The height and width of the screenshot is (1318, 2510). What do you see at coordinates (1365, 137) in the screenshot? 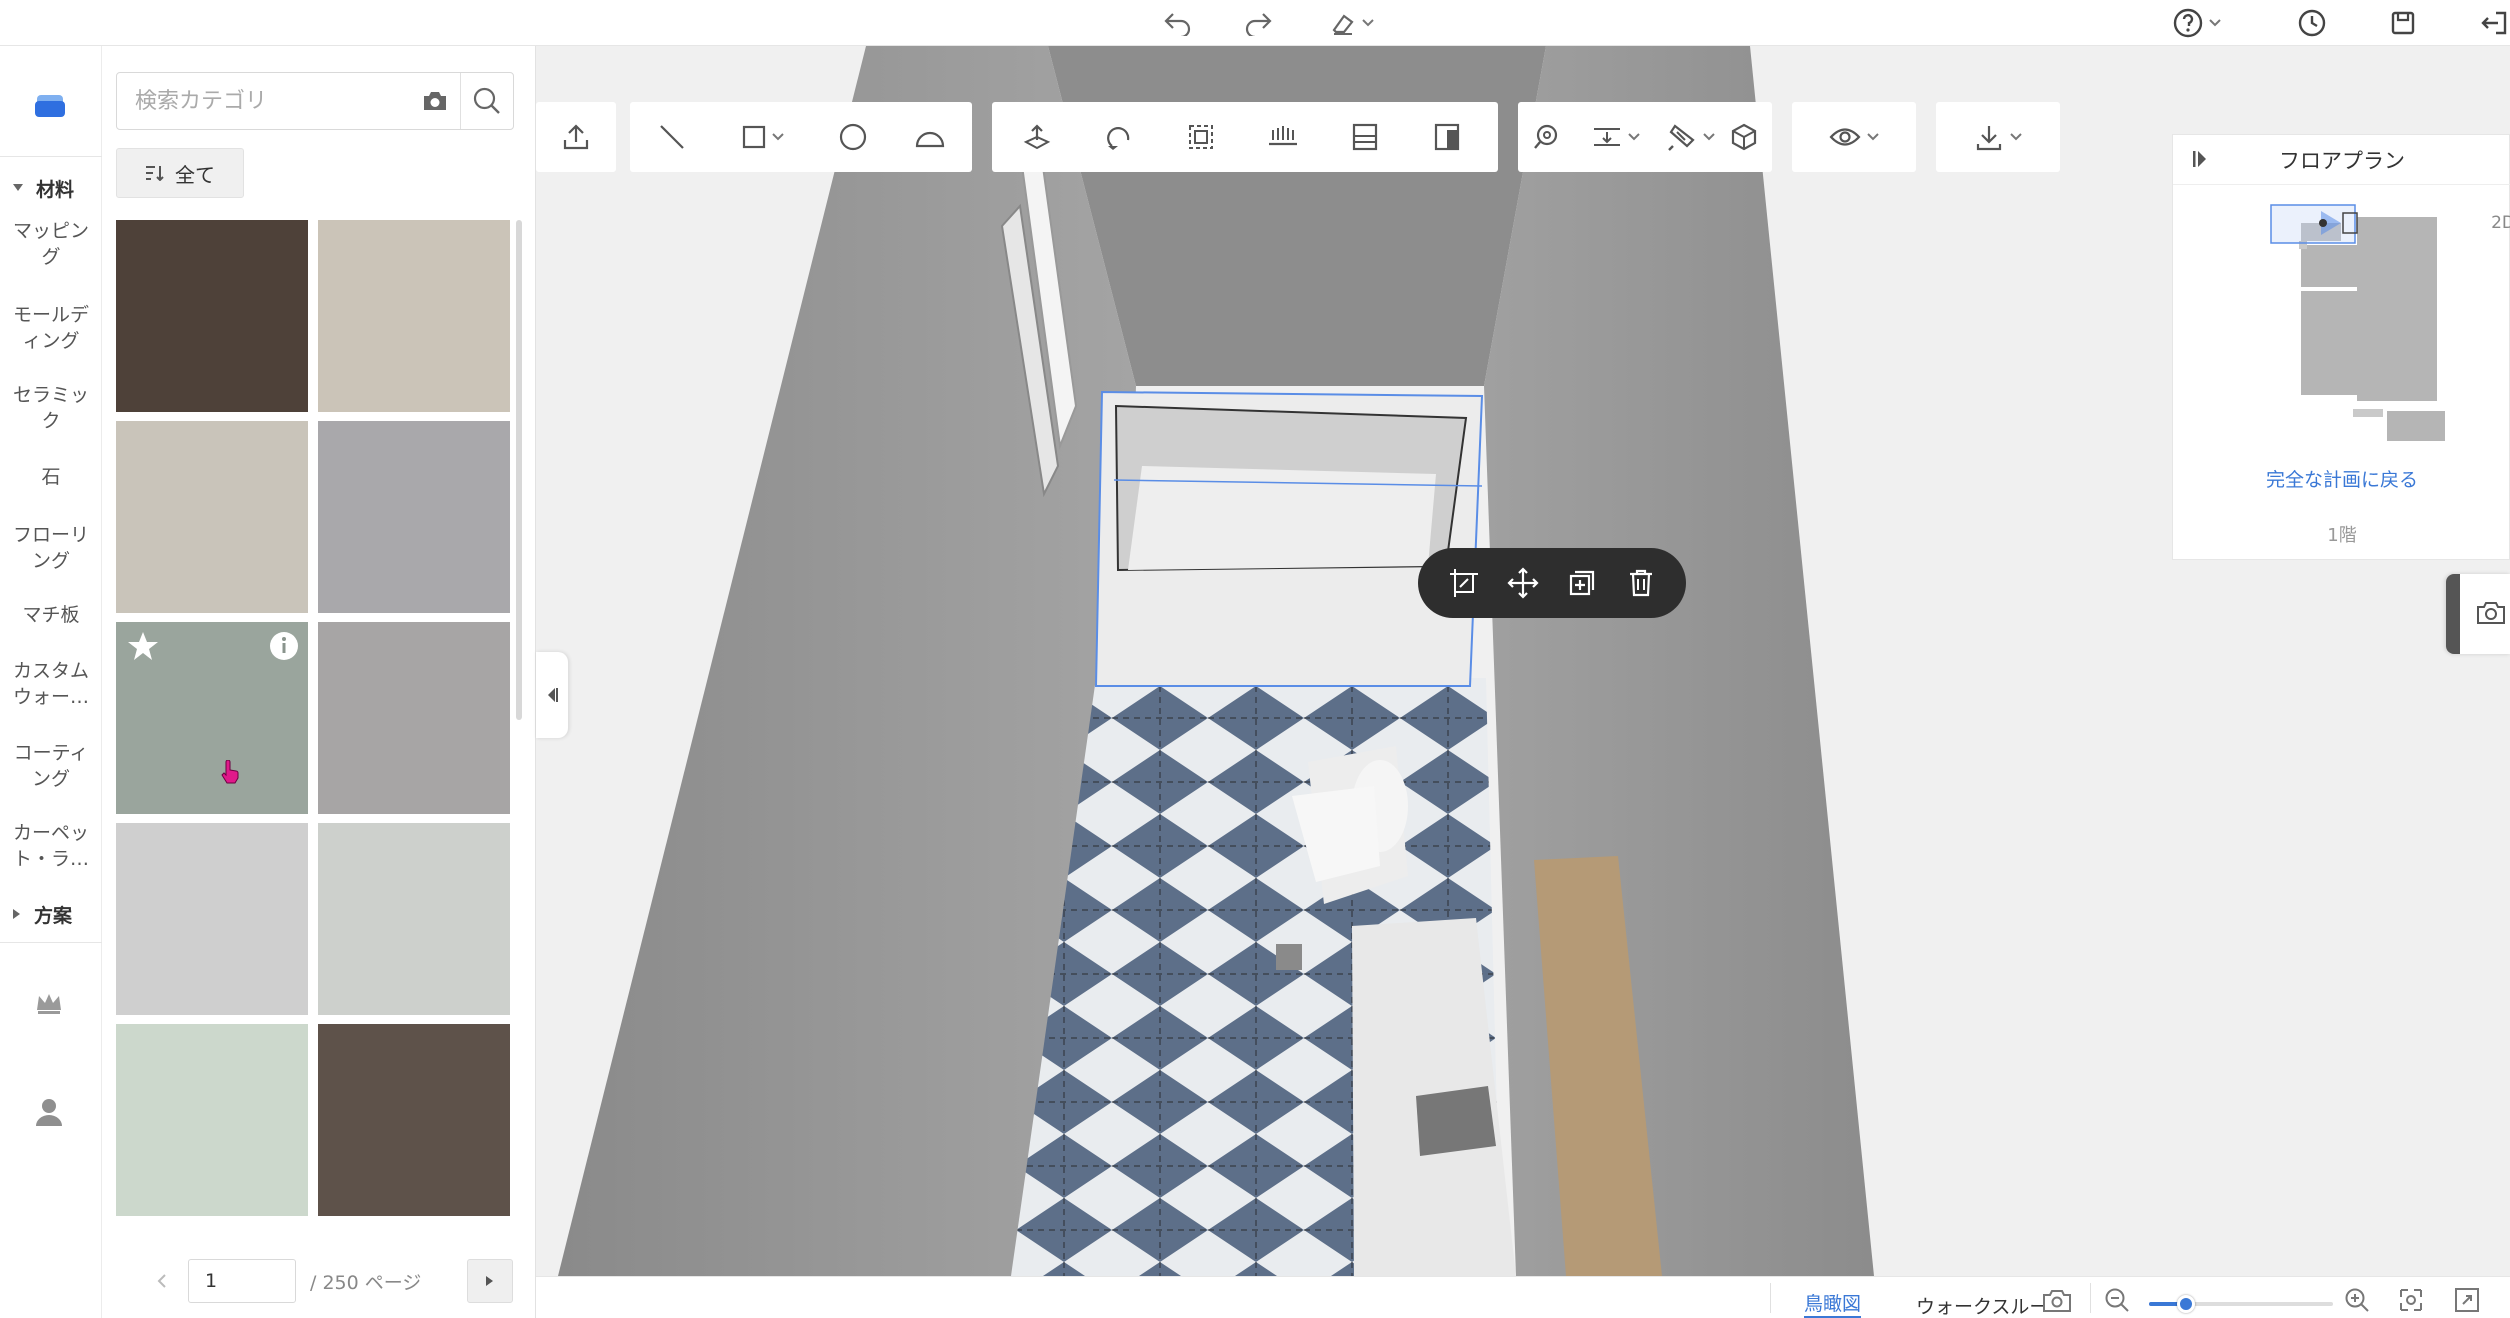
I see `panel-tool` at bounding box center [1365, 137].